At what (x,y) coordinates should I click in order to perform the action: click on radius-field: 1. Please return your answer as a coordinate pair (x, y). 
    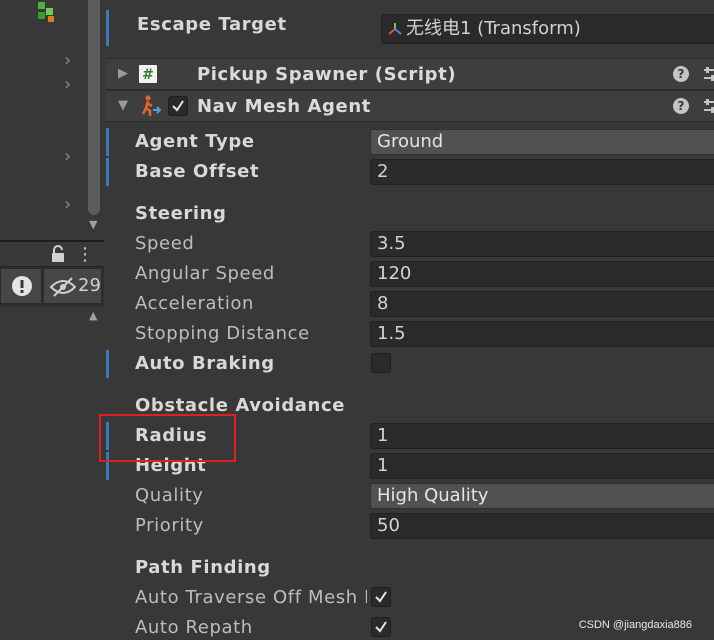
    Looking at the image, I should click on (542, 436).